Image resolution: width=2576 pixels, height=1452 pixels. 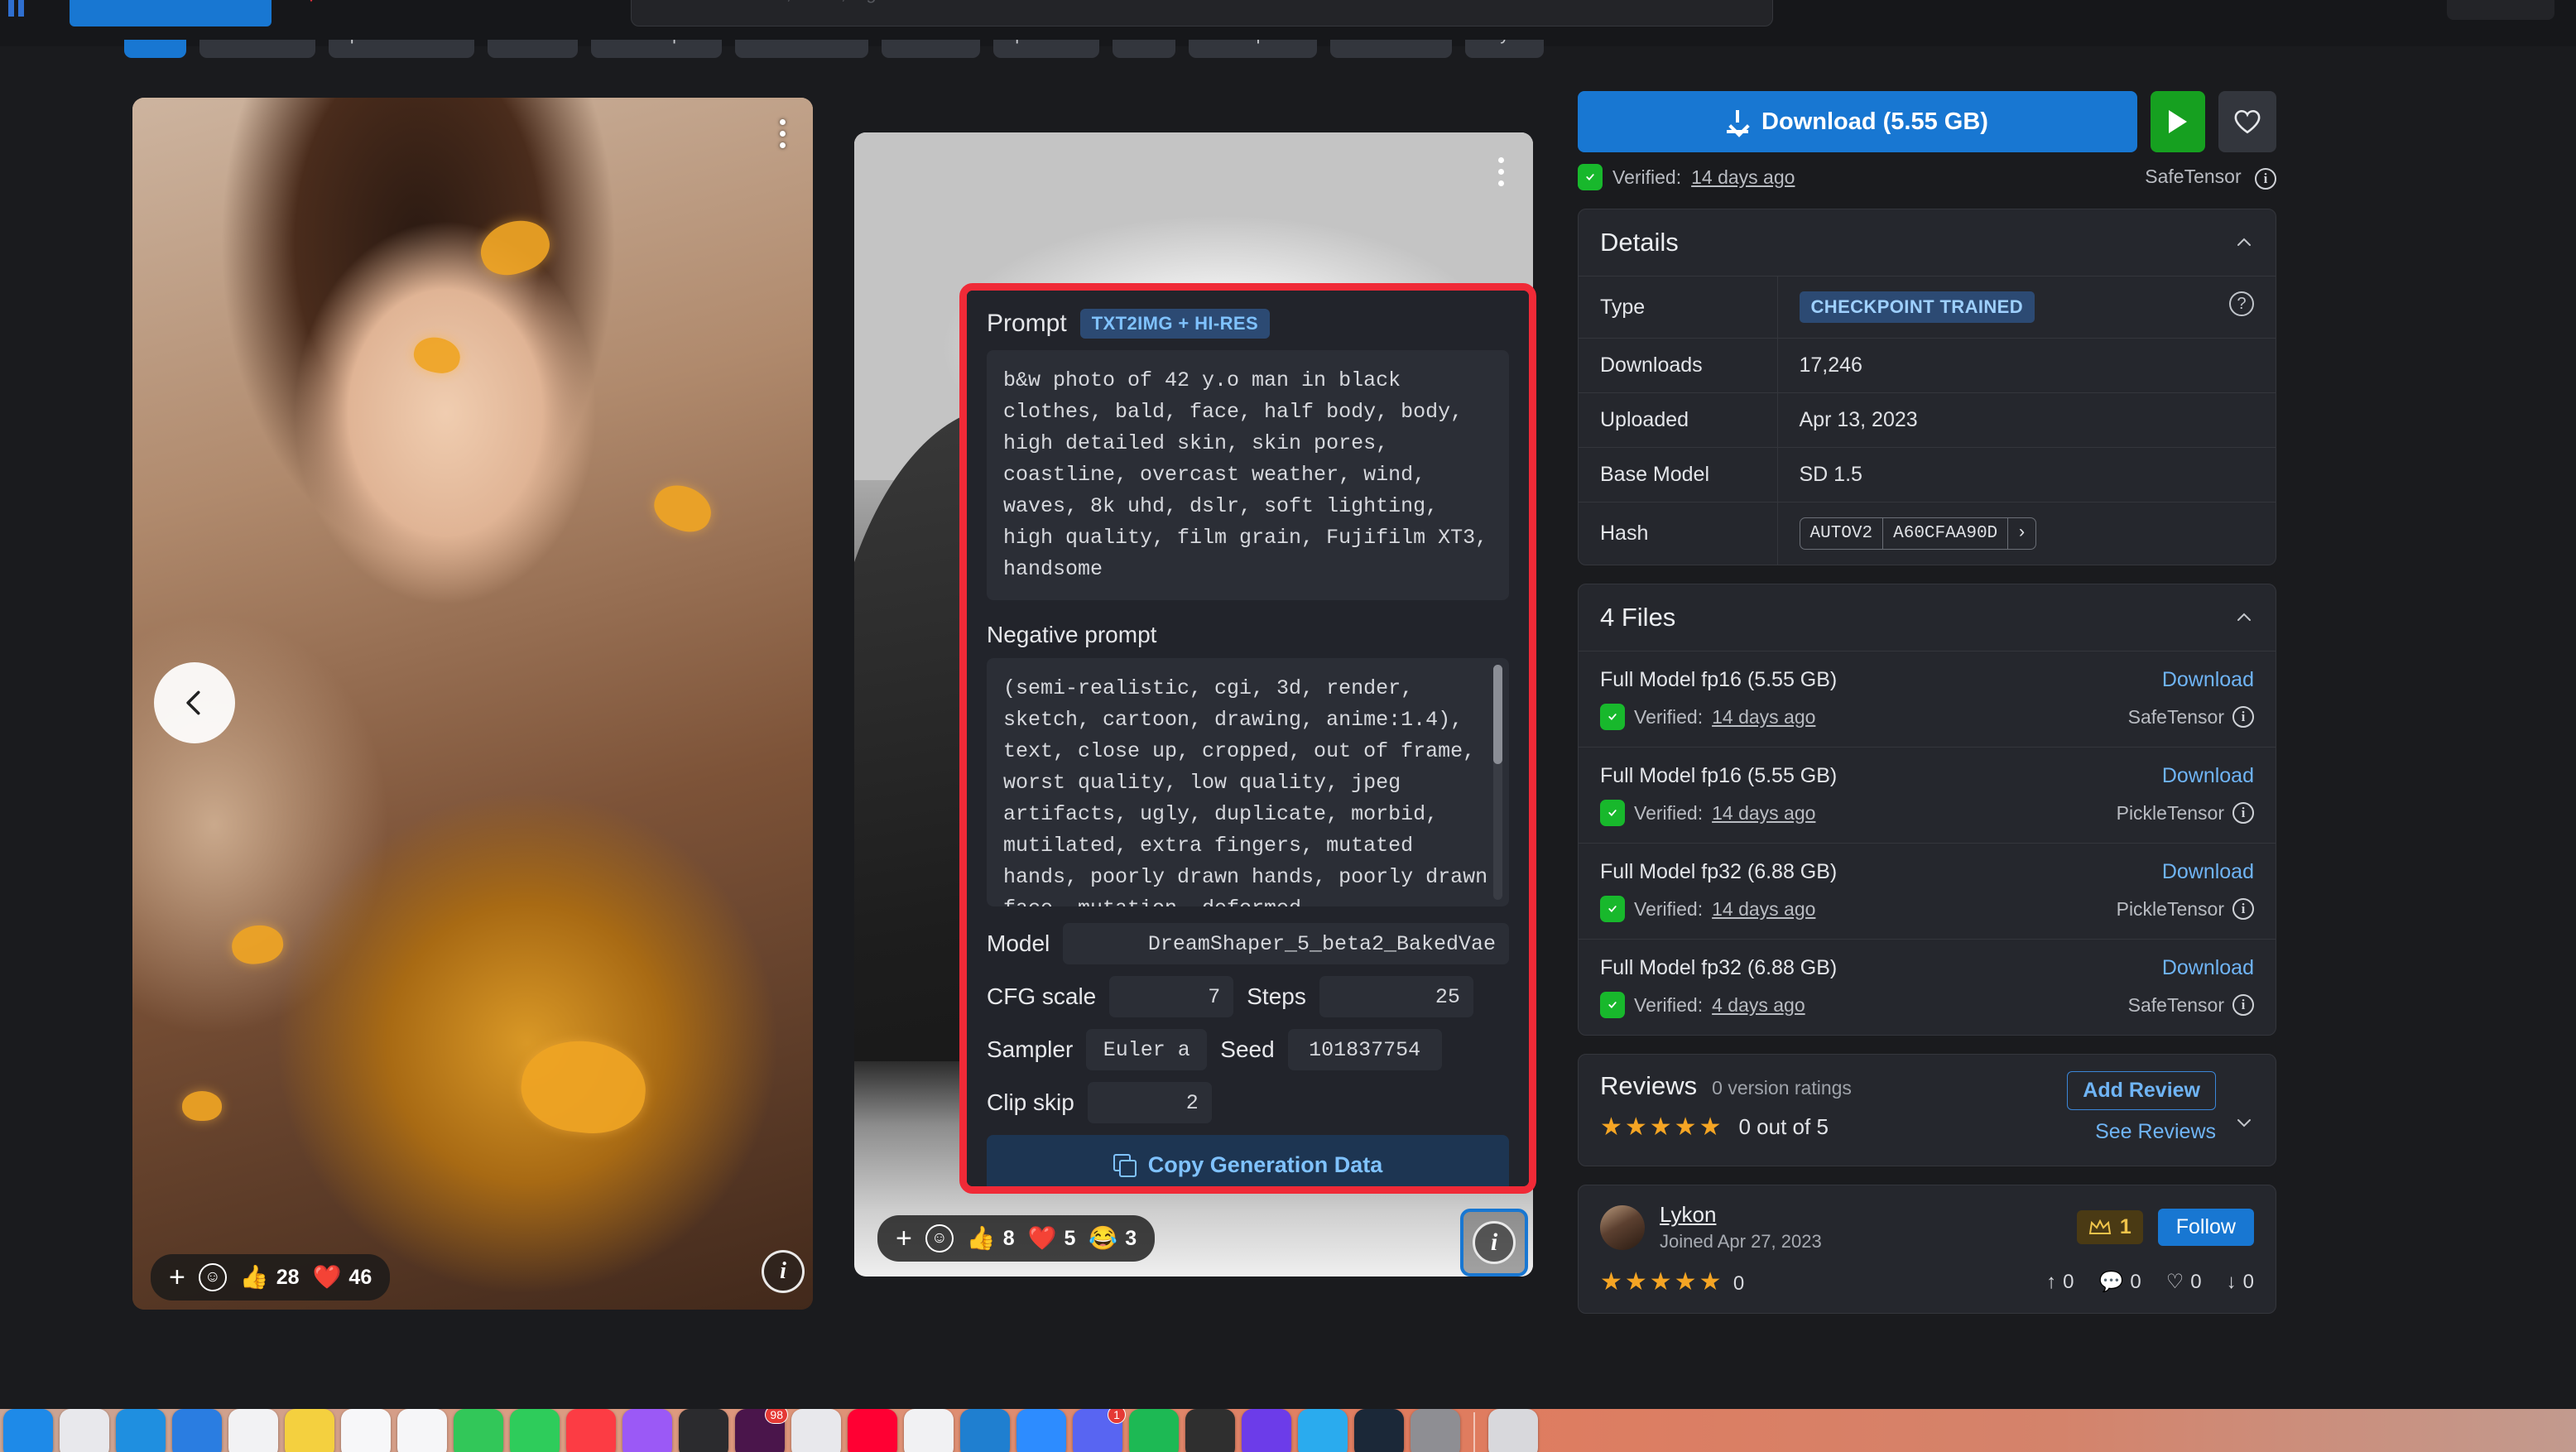 I want to click on dock-icon-chrome, so click(x=929, y=1430).